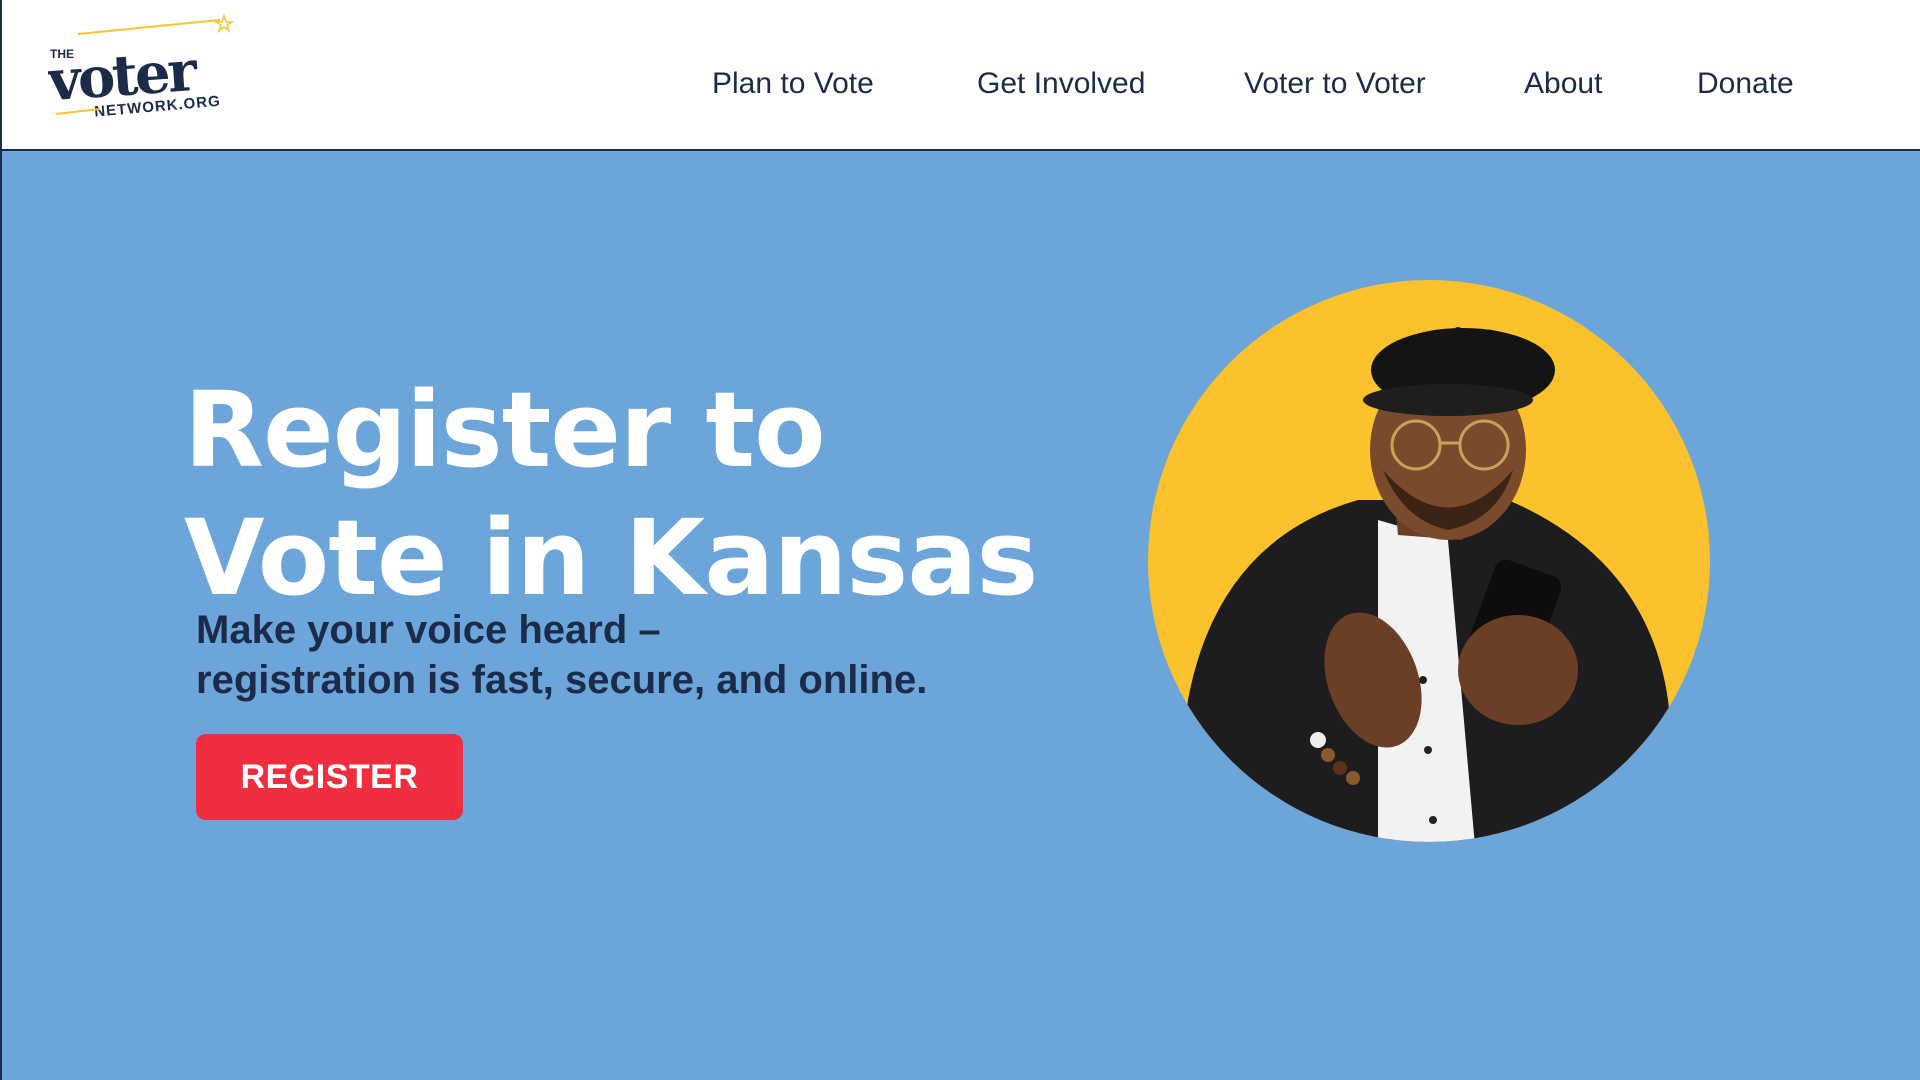 The height and width of the screenshot is (1080, 1920). What do you see at coordinates (428, 630) in the screenshot?
I see `hero-subtitle-line-1: Make your voice heard –` at bounding box center [428, 630].